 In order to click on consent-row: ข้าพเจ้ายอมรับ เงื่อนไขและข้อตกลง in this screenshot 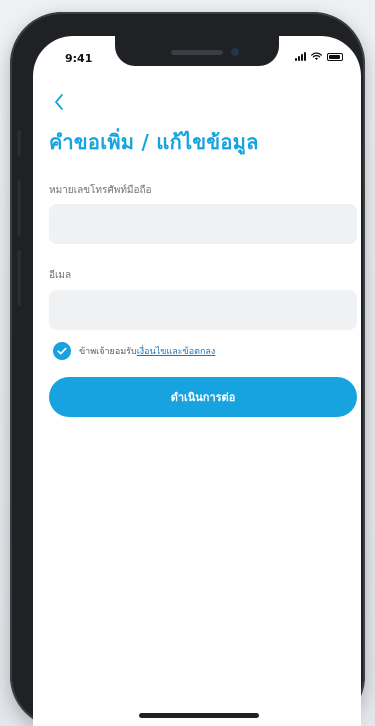, I will do `click(134, 351)`.